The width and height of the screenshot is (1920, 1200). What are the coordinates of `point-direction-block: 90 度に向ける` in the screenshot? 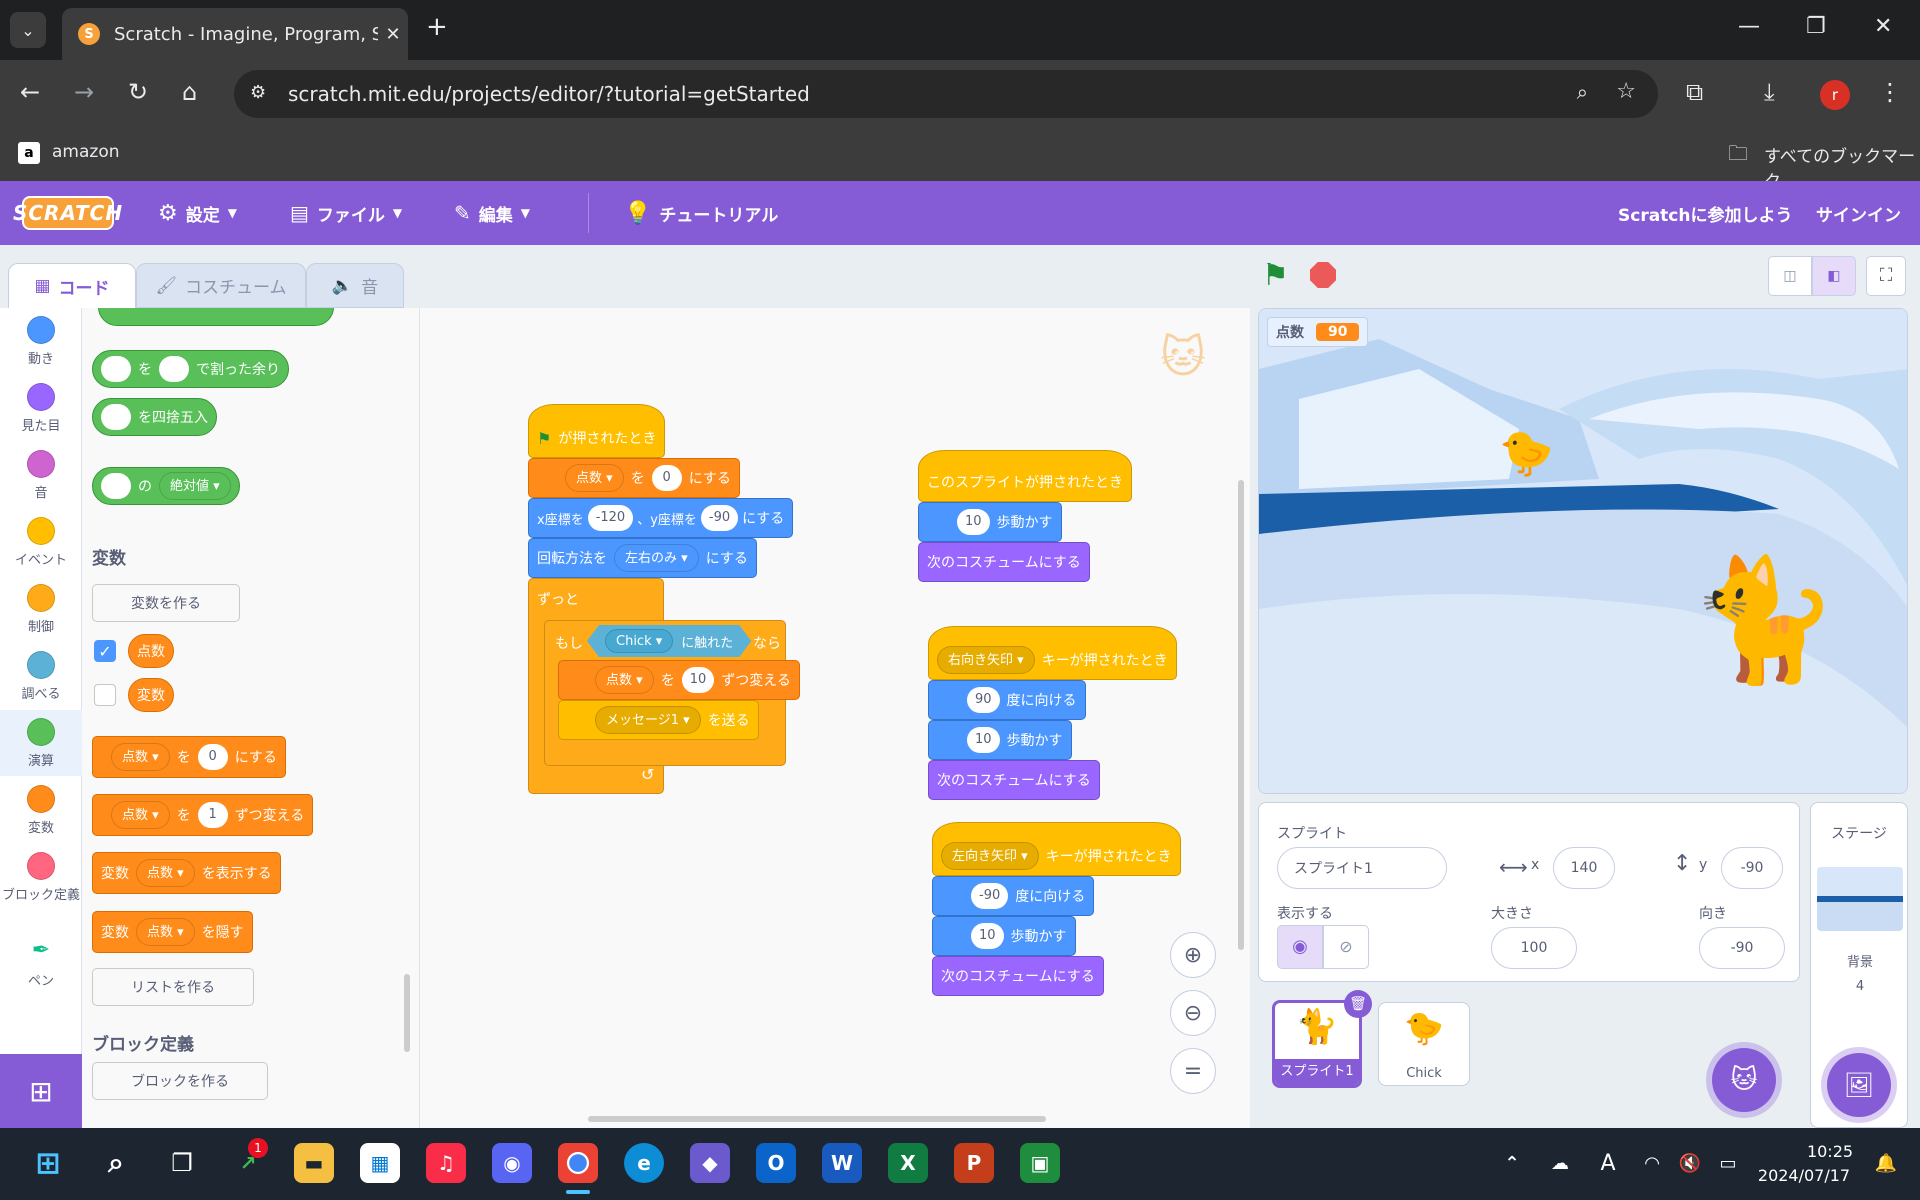 It's located at (1007, 700).